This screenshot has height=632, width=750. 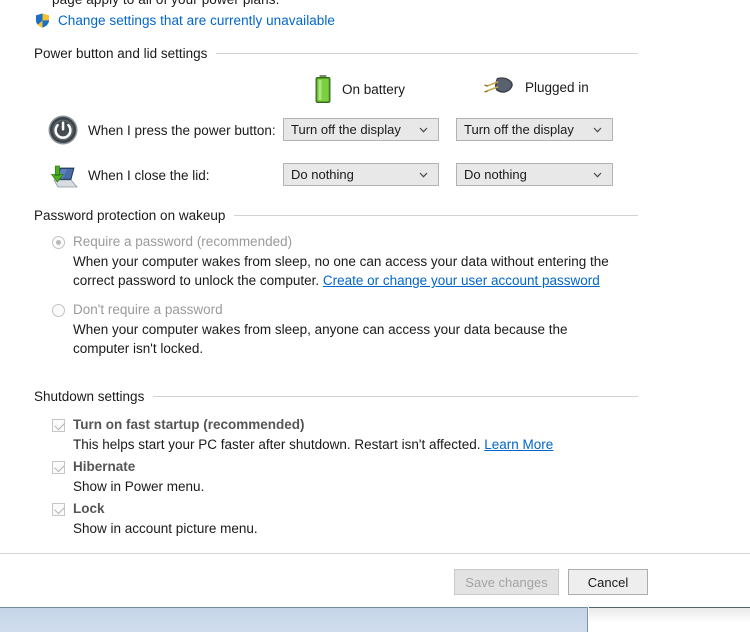 I want to click on footer-separator, so click(x=375, y=553).